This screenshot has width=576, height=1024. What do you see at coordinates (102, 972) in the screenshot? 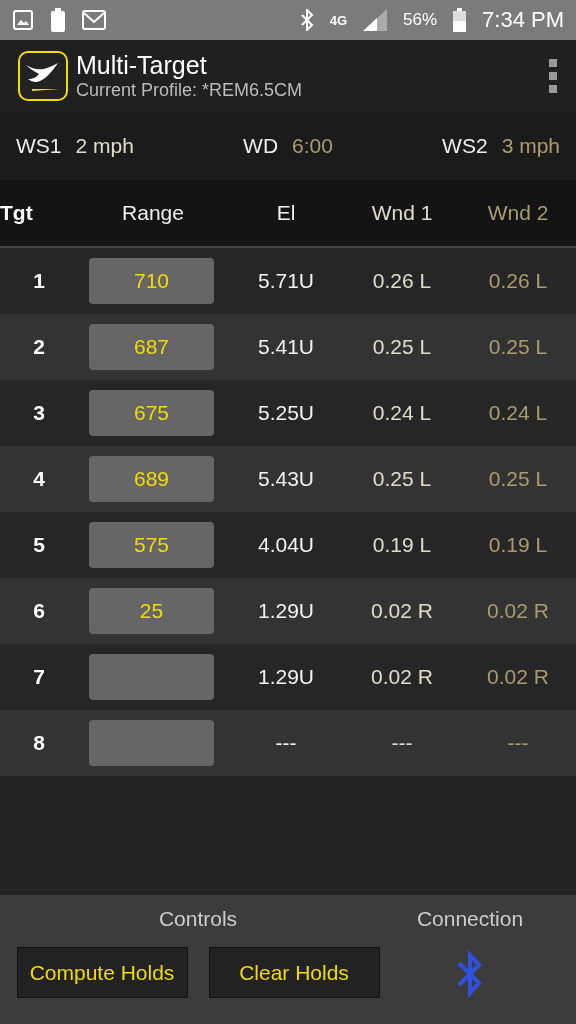
I see `compute-holds-button: Compute Holds` at bounding box center [102, 972].